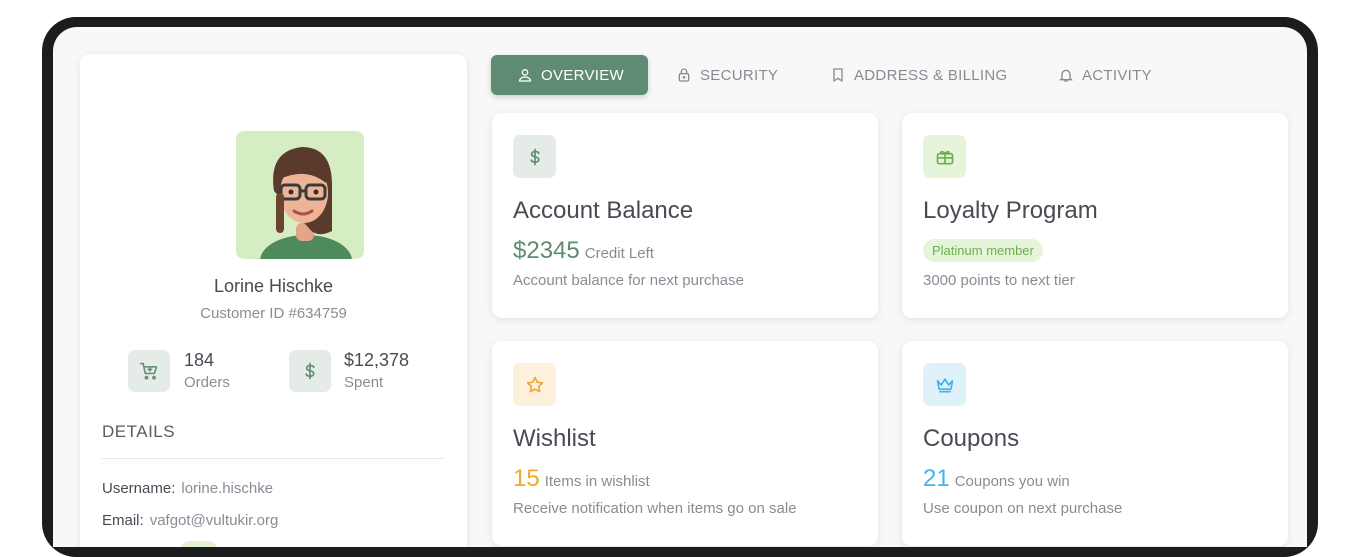 Image resolution: width=1361 pixels, height=557 pixels. Describe the element at coordinates (139, 431) in the screenshot. I see `details-heading: DETAILS` at that location.